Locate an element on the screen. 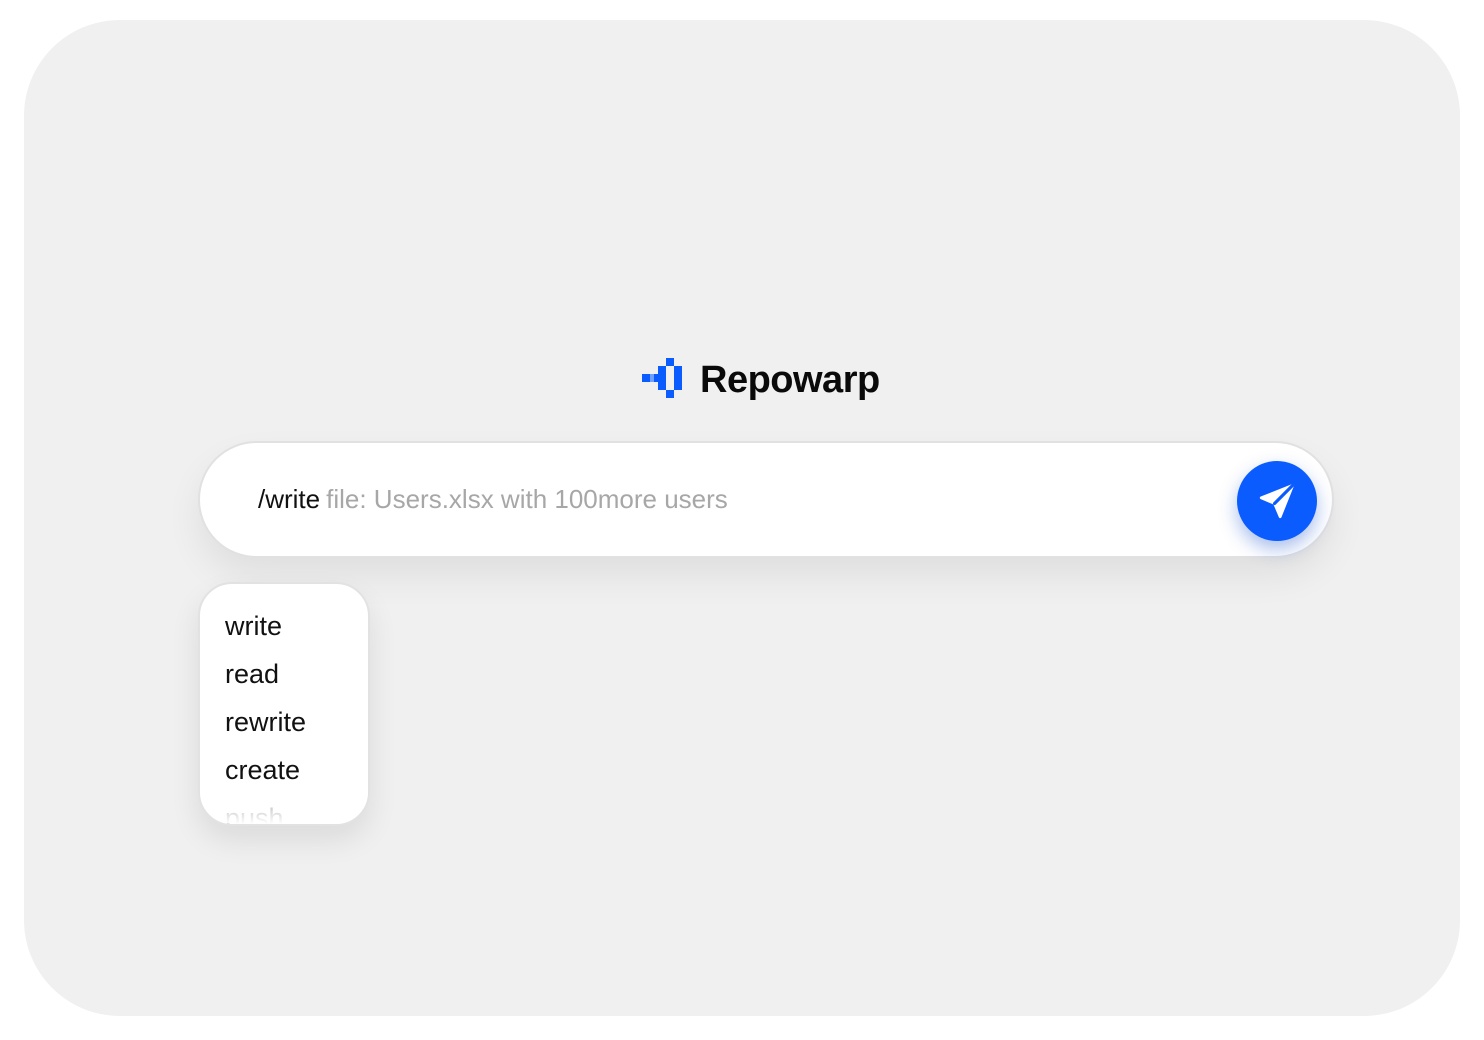 This screenshot has height=1040, width=1484. command-suggestions: write read rewrite create push is located at coordinates (284, 704).